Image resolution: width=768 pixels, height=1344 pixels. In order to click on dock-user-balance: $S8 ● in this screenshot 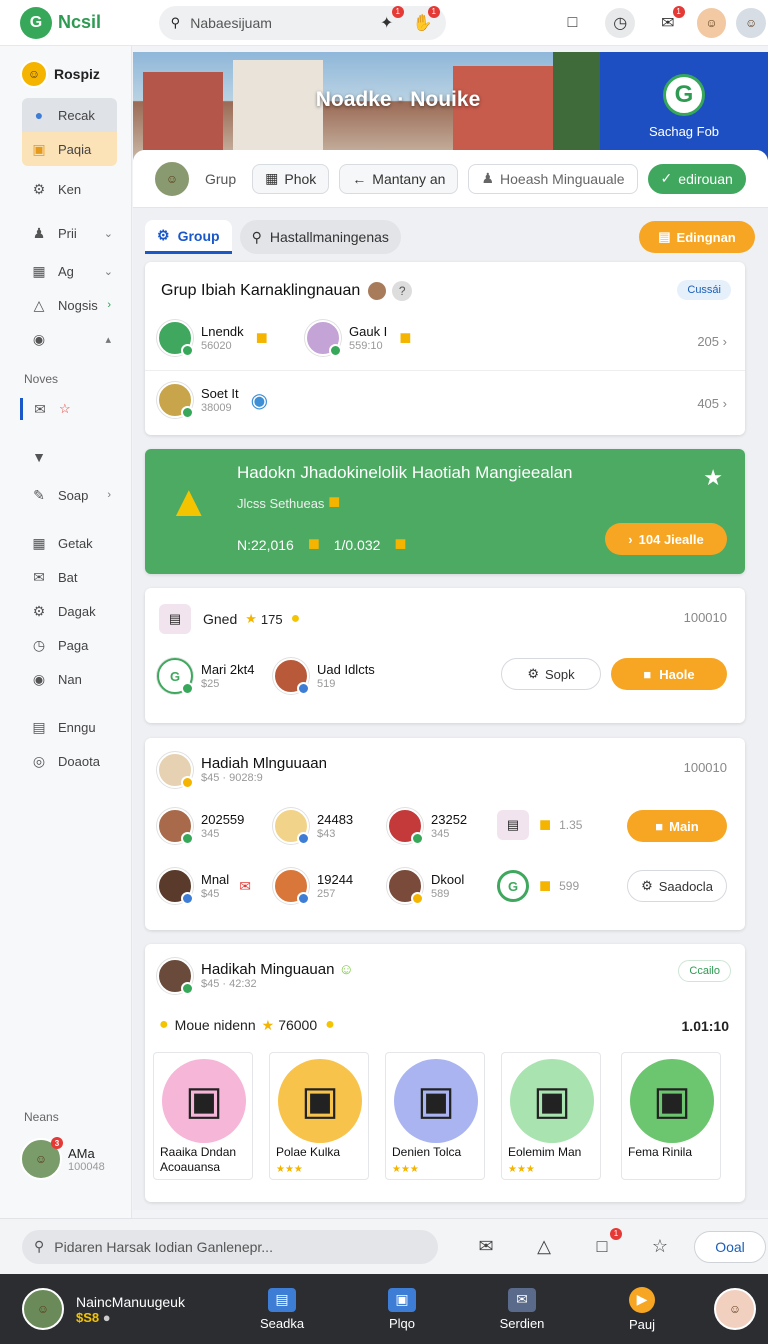, I will do `click(93, 1317)`.